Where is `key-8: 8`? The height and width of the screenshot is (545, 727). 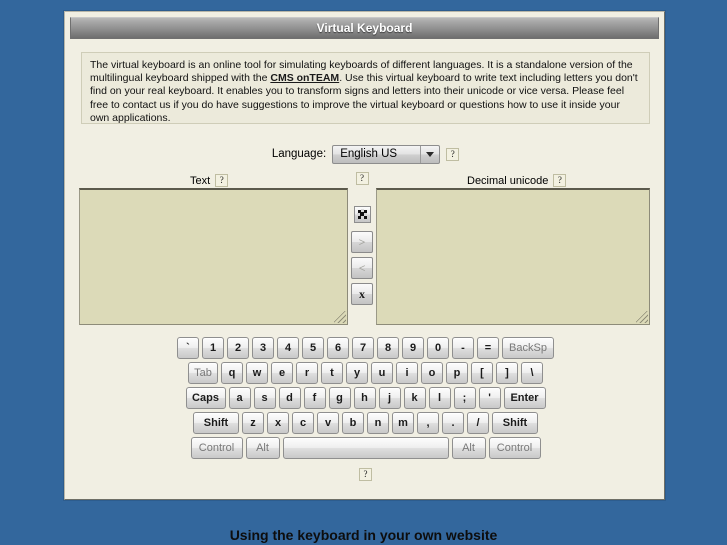 key-8: 8 is located at coordinates (388, 348).